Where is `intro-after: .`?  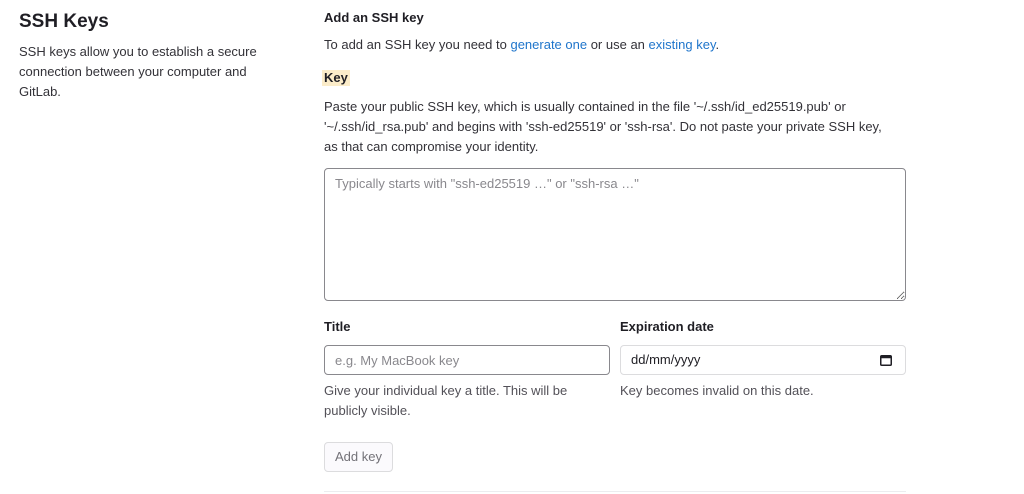
intro-after: . is located at coordinates (717, 44).